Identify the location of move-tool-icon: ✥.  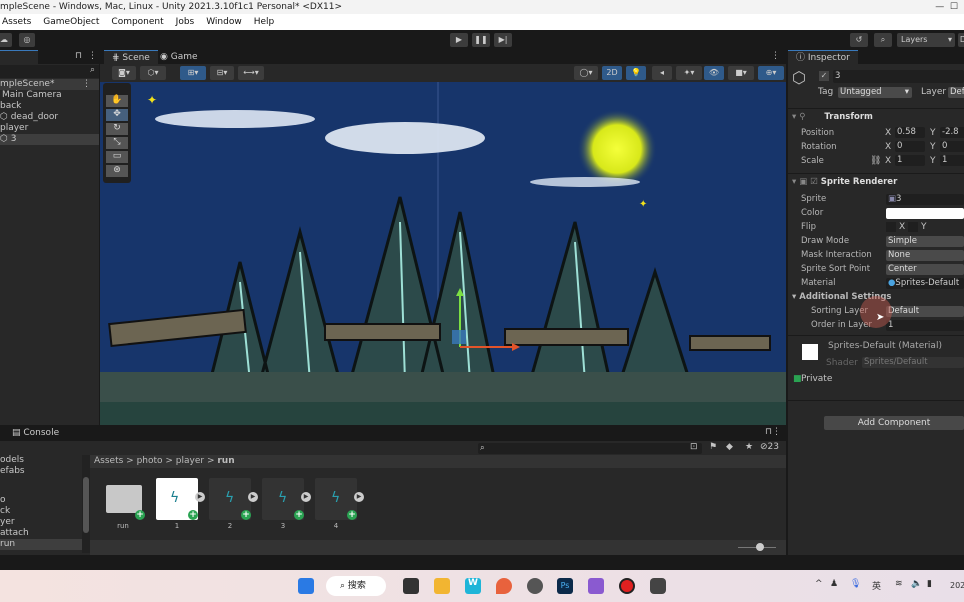
(117, 115).